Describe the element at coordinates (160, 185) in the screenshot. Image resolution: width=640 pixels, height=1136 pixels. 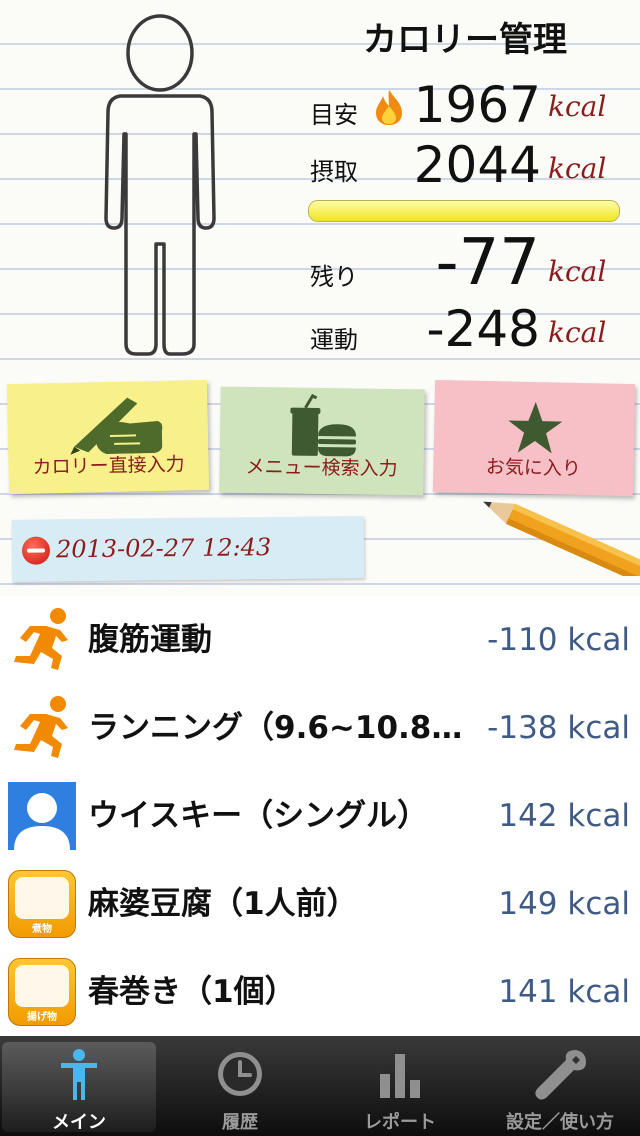
I see `body-figure-icon` at that location.